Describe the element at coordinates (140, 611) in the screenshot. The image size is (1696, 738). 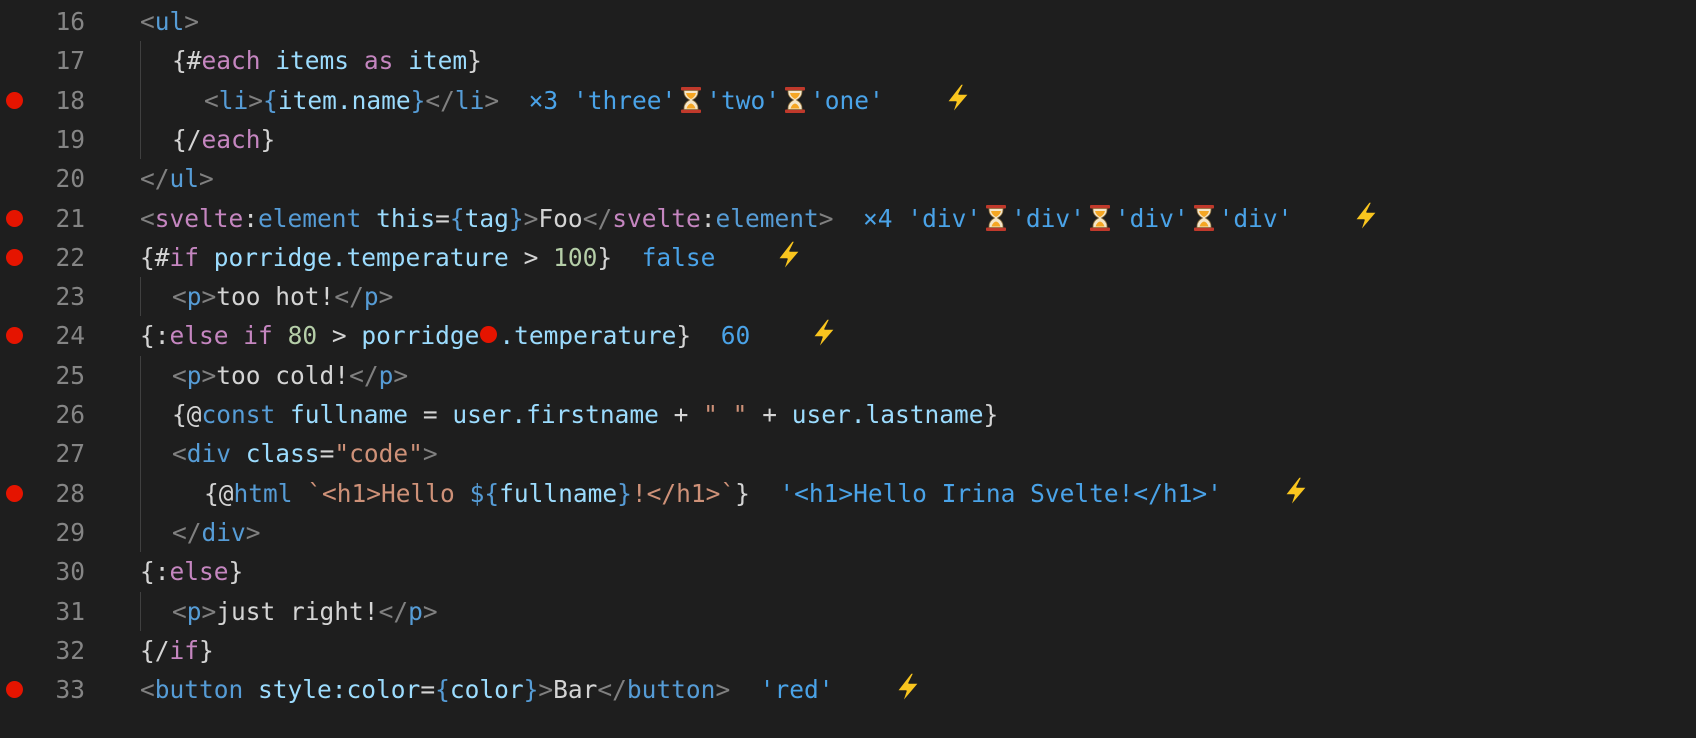
I see `indent-guide` at that location.